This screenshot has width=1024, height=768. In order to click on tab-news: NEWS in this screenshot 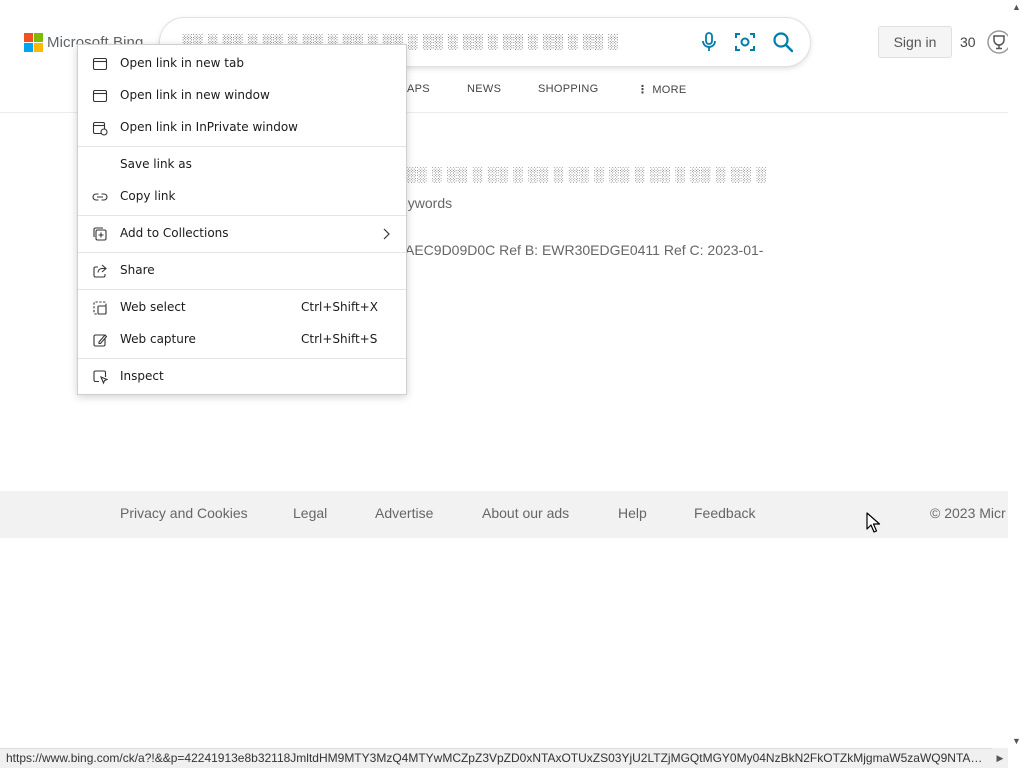, I will do `click(484, 89)`.